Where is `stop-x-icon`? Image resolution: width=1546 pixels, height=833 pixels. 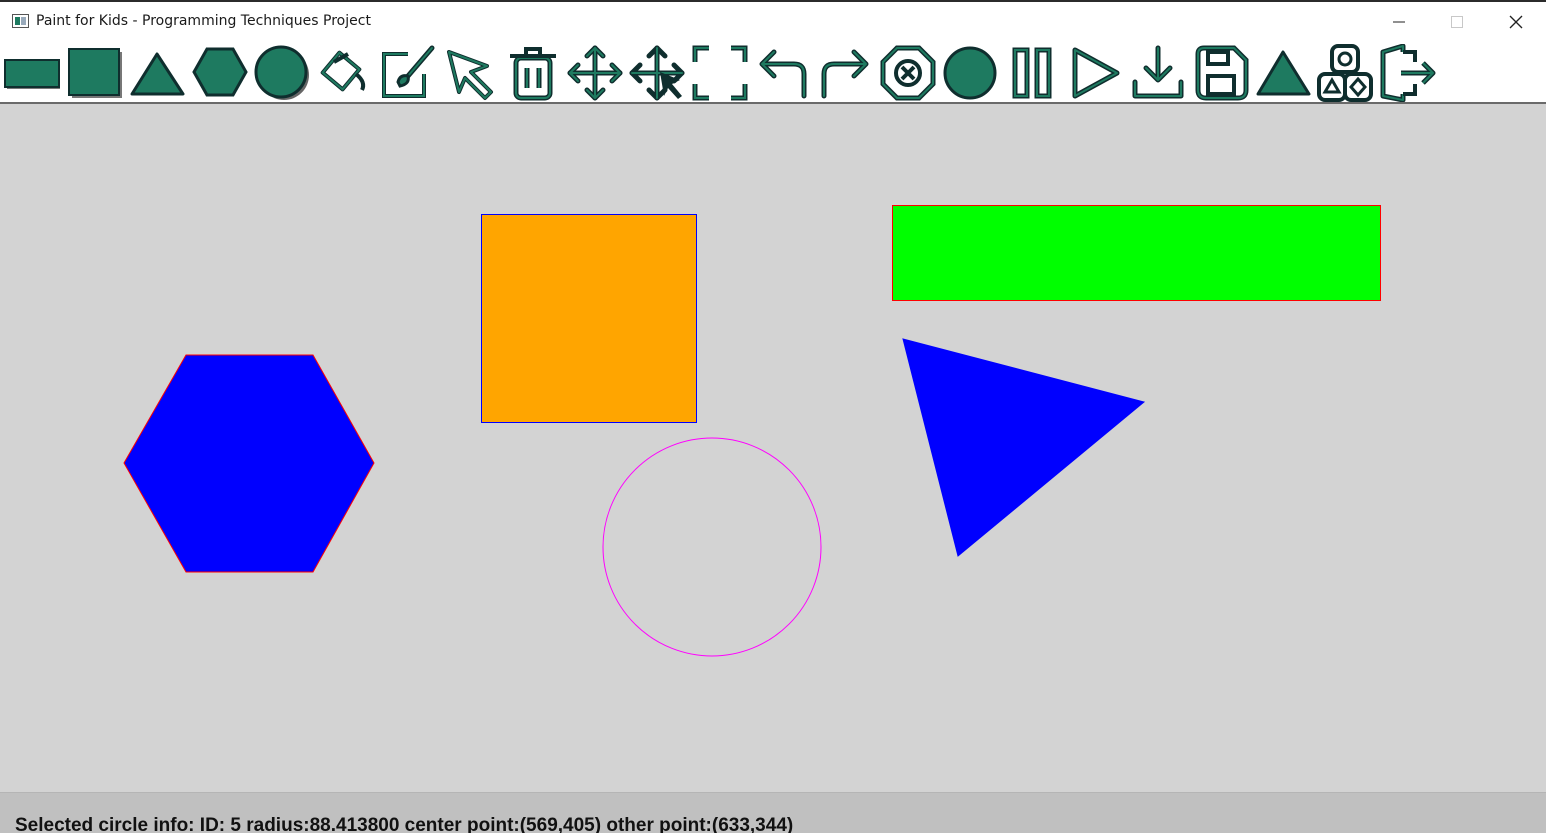 stop-x-icon is located at coordinates (908, 73).